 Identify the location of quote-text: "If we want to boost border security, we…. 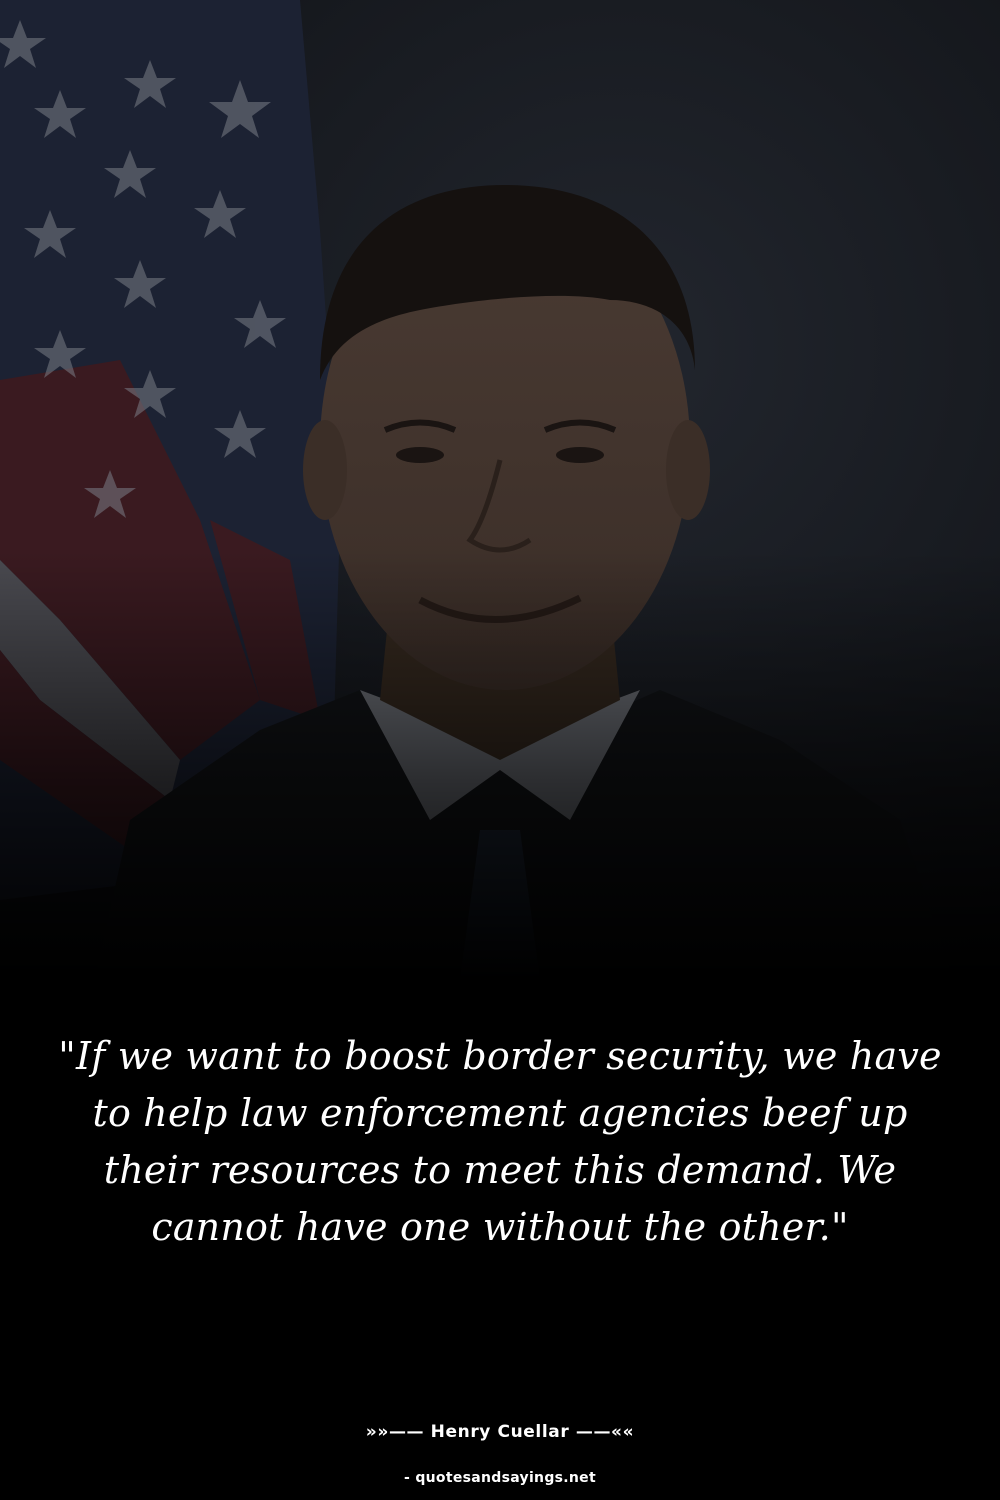
(500, 1141).